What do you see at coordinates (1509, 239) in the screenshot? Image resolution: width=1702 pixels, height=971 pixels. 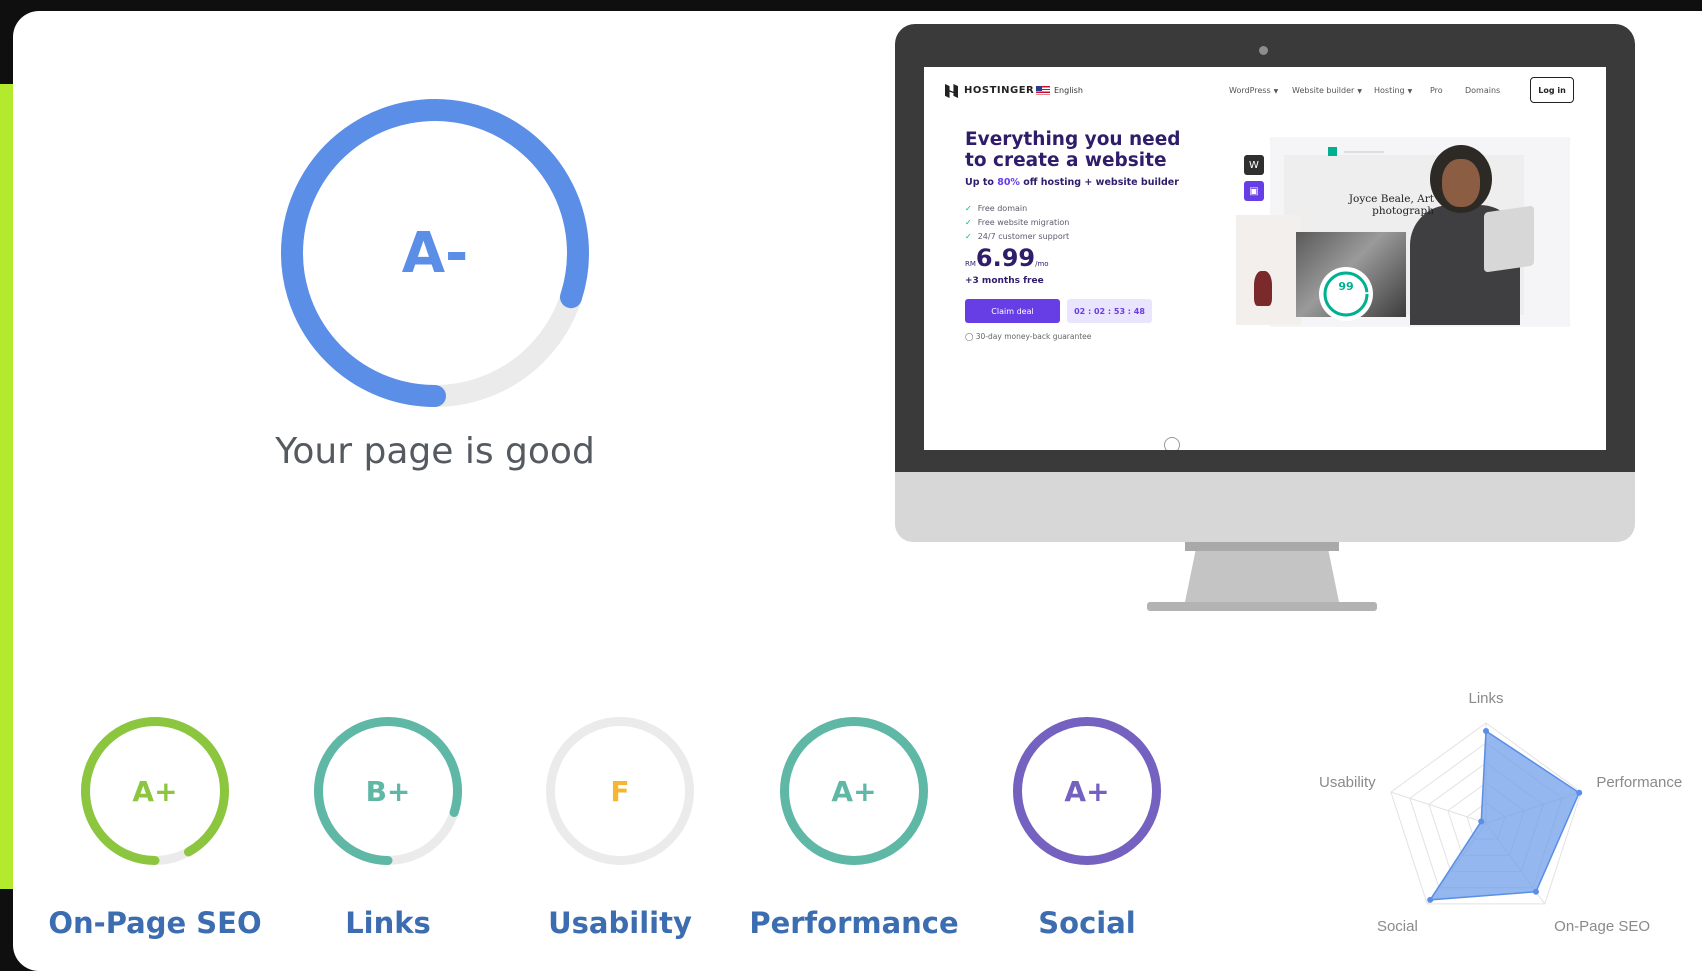 I see `laptop-image` at bounding box center [1509, 239].